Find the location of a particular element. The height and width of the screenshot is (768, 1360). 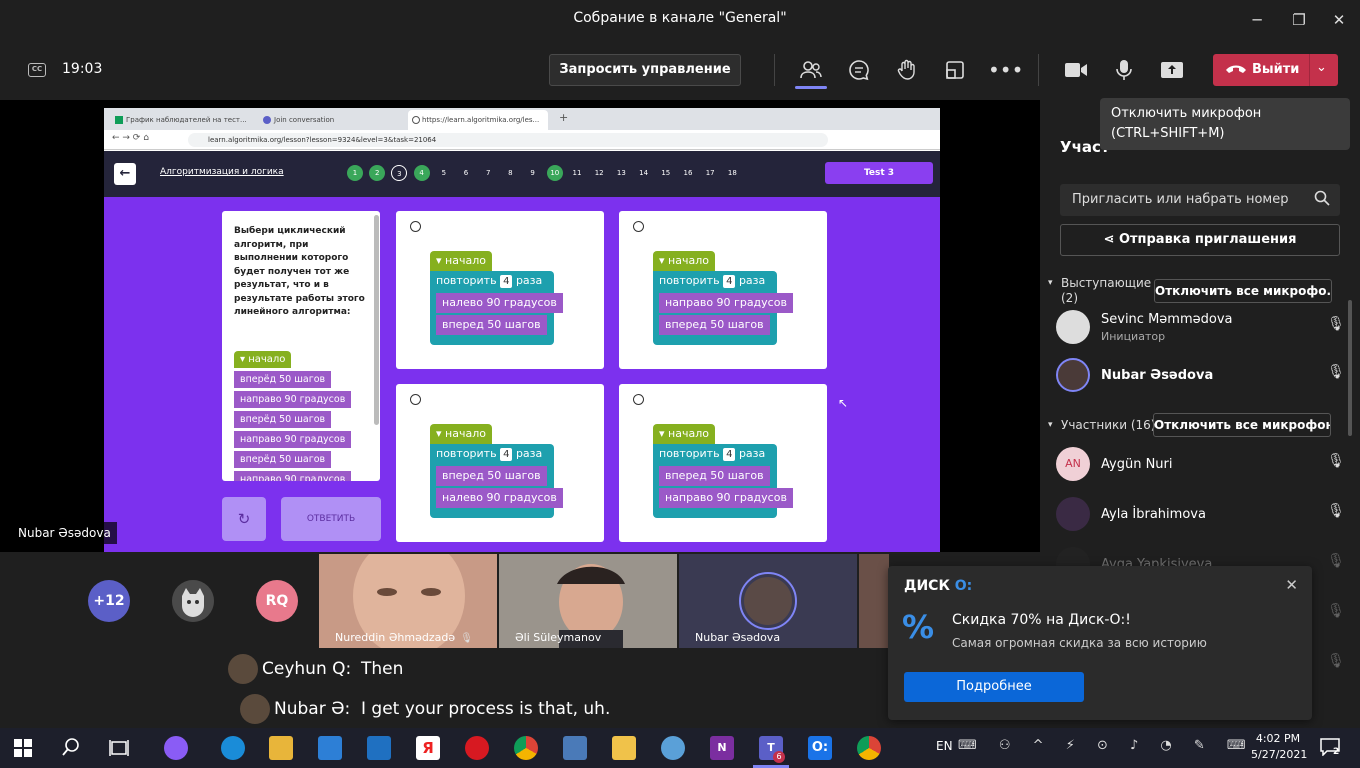

more-options-icon: ••• is located at coordinates (1005, 70).